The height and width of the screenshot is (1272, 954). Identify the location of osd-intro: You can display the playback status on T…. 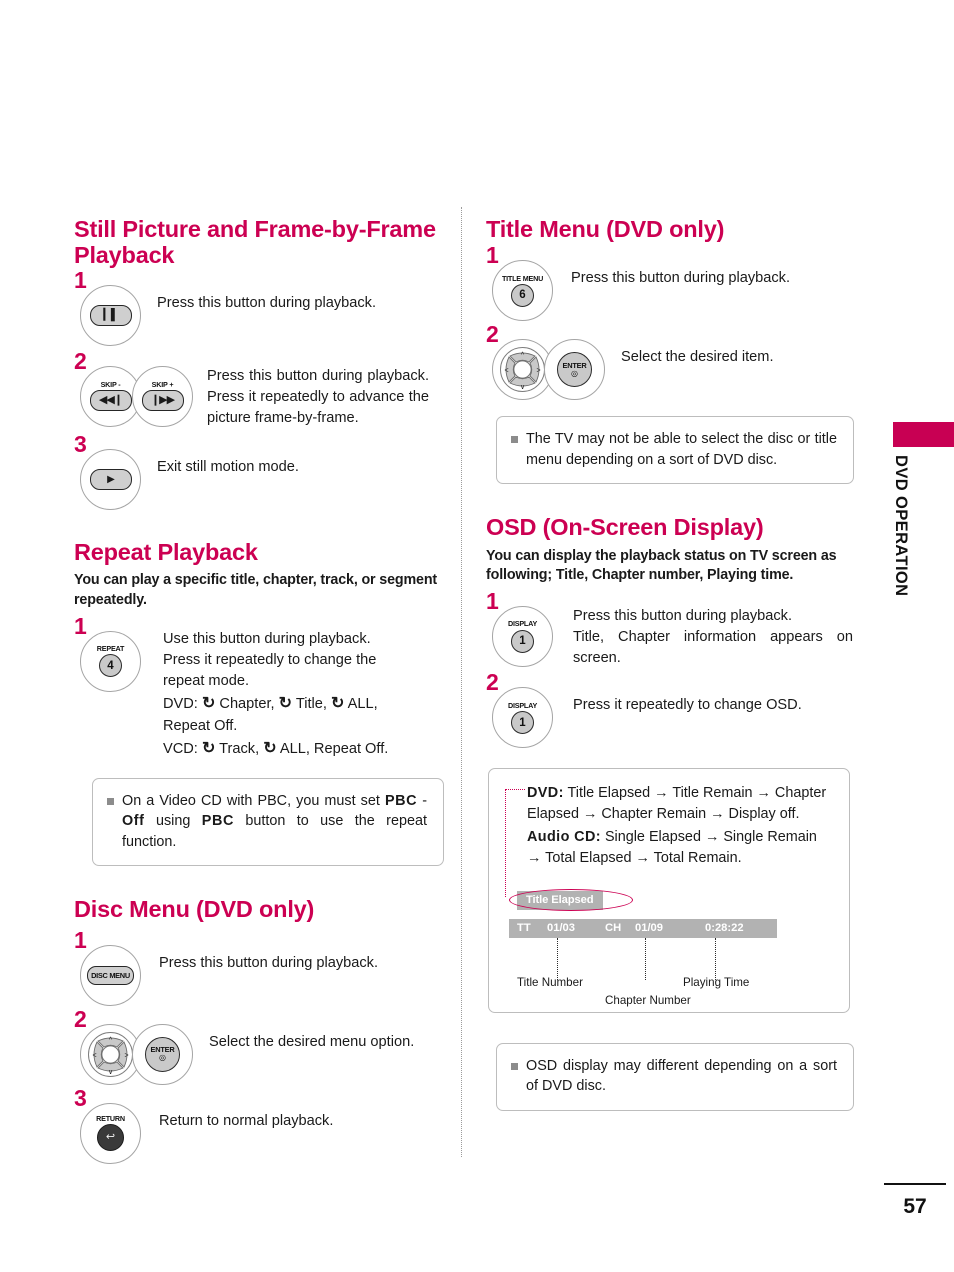
(661, 565).